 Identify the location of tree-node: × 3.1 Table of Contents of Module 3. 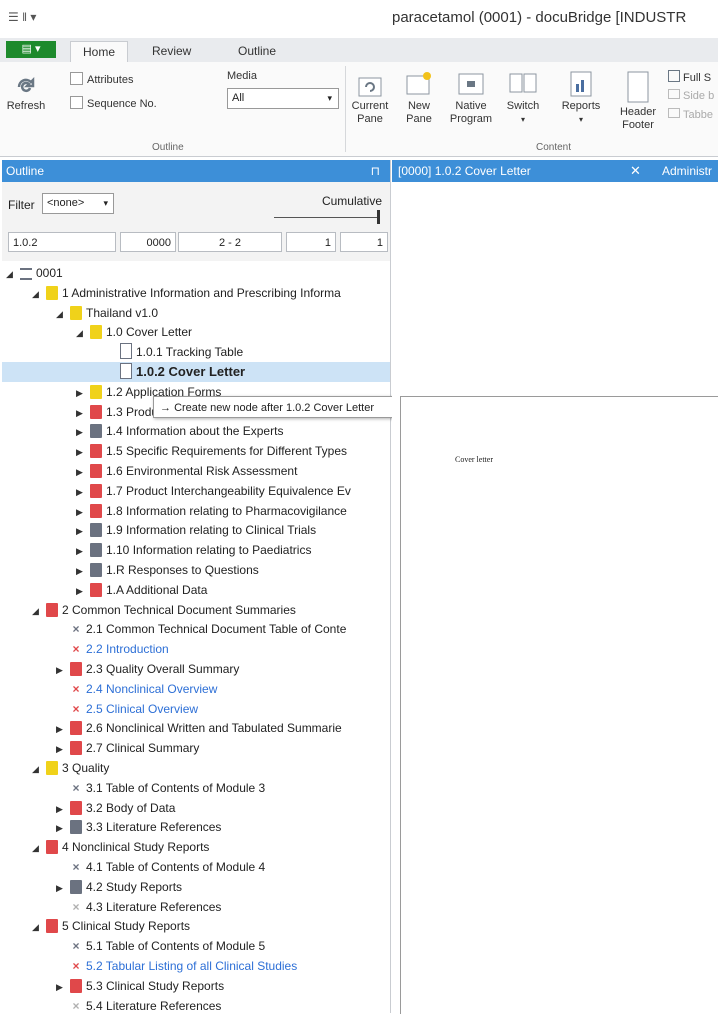
(196, 788).